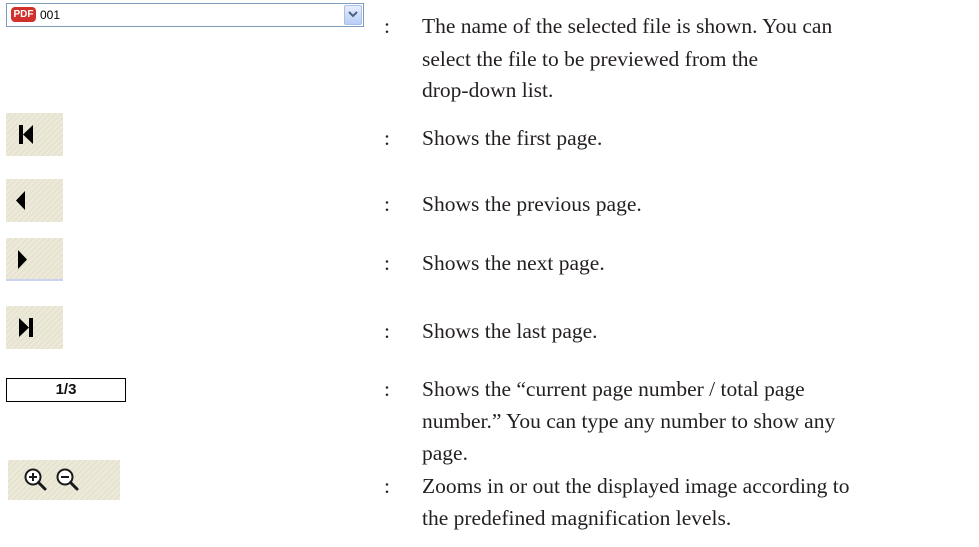 This screenshot has height=547, width=979. I want to click on next-page-description: Shows the next page., so click(513, 263).